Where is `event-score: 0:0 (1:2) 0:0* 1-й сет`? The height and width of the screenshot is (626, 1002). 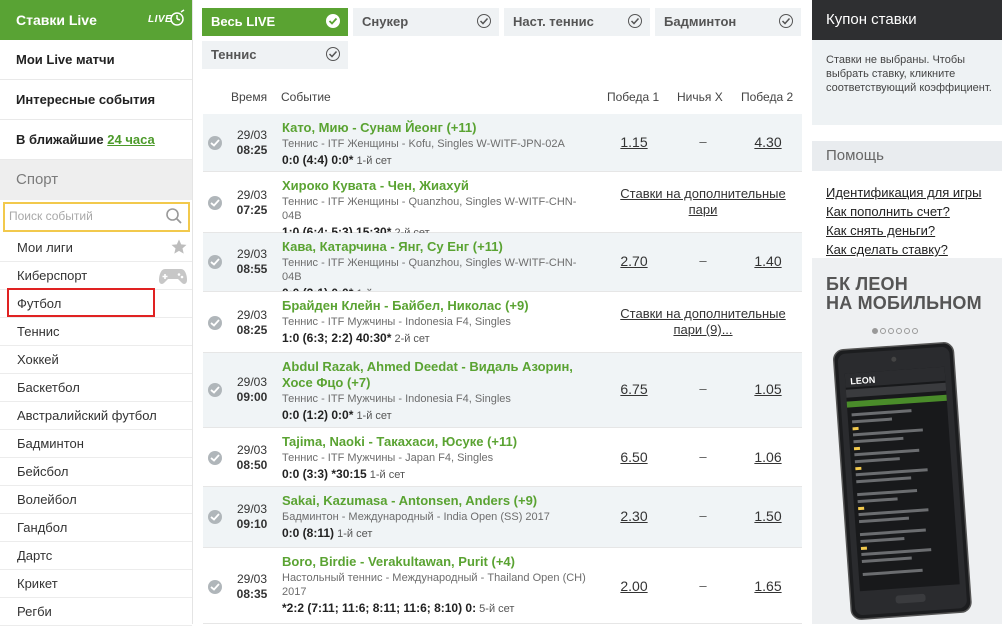 event-score: 0:0 (1:2) 0:0* 1-й сет is located at coordinates (437, 415).